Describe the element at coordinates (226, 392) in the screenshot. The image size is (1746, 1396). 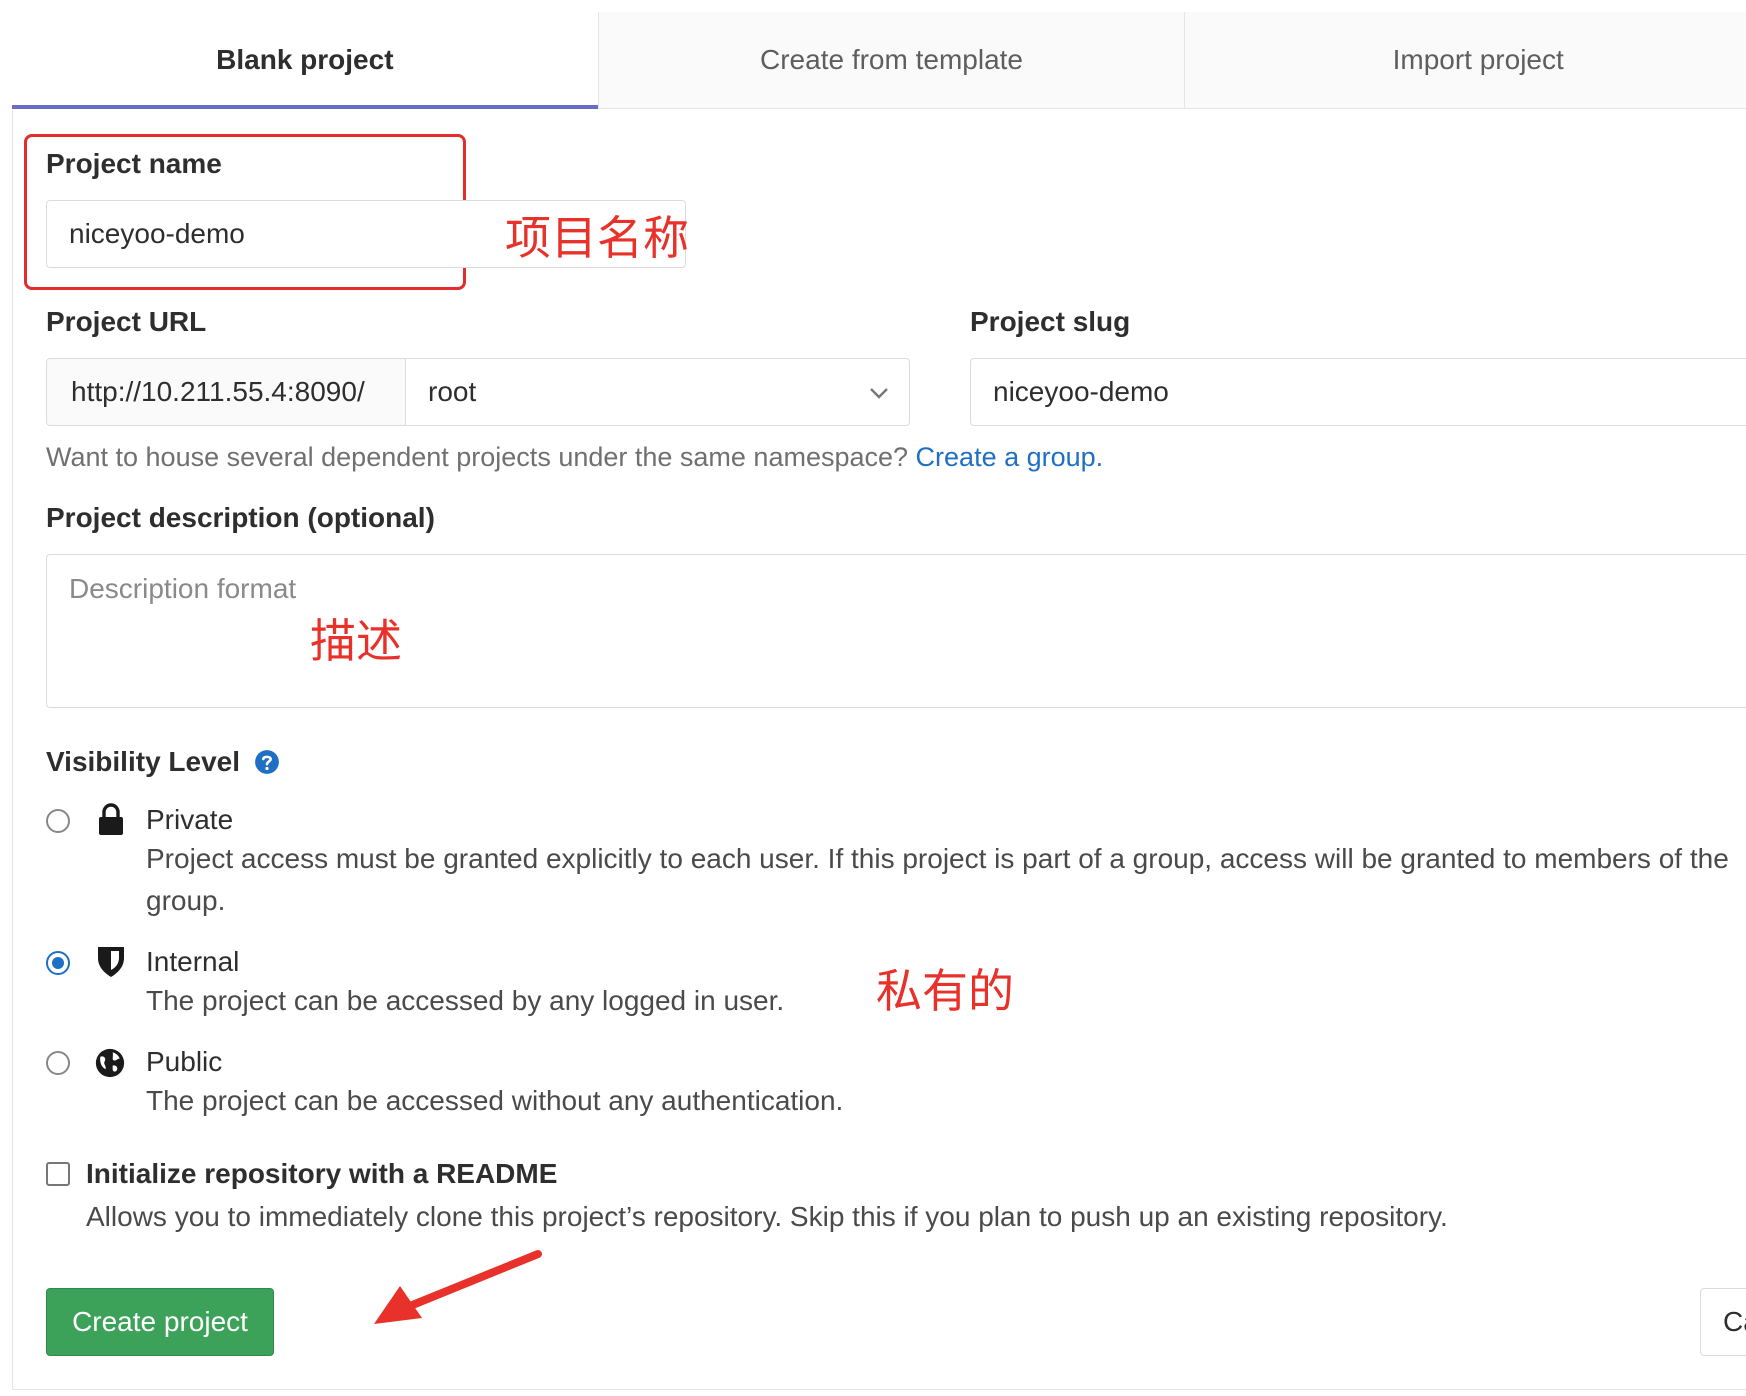
I see `project-url-prefix: http://10.211.55.4:8090/` at that location.